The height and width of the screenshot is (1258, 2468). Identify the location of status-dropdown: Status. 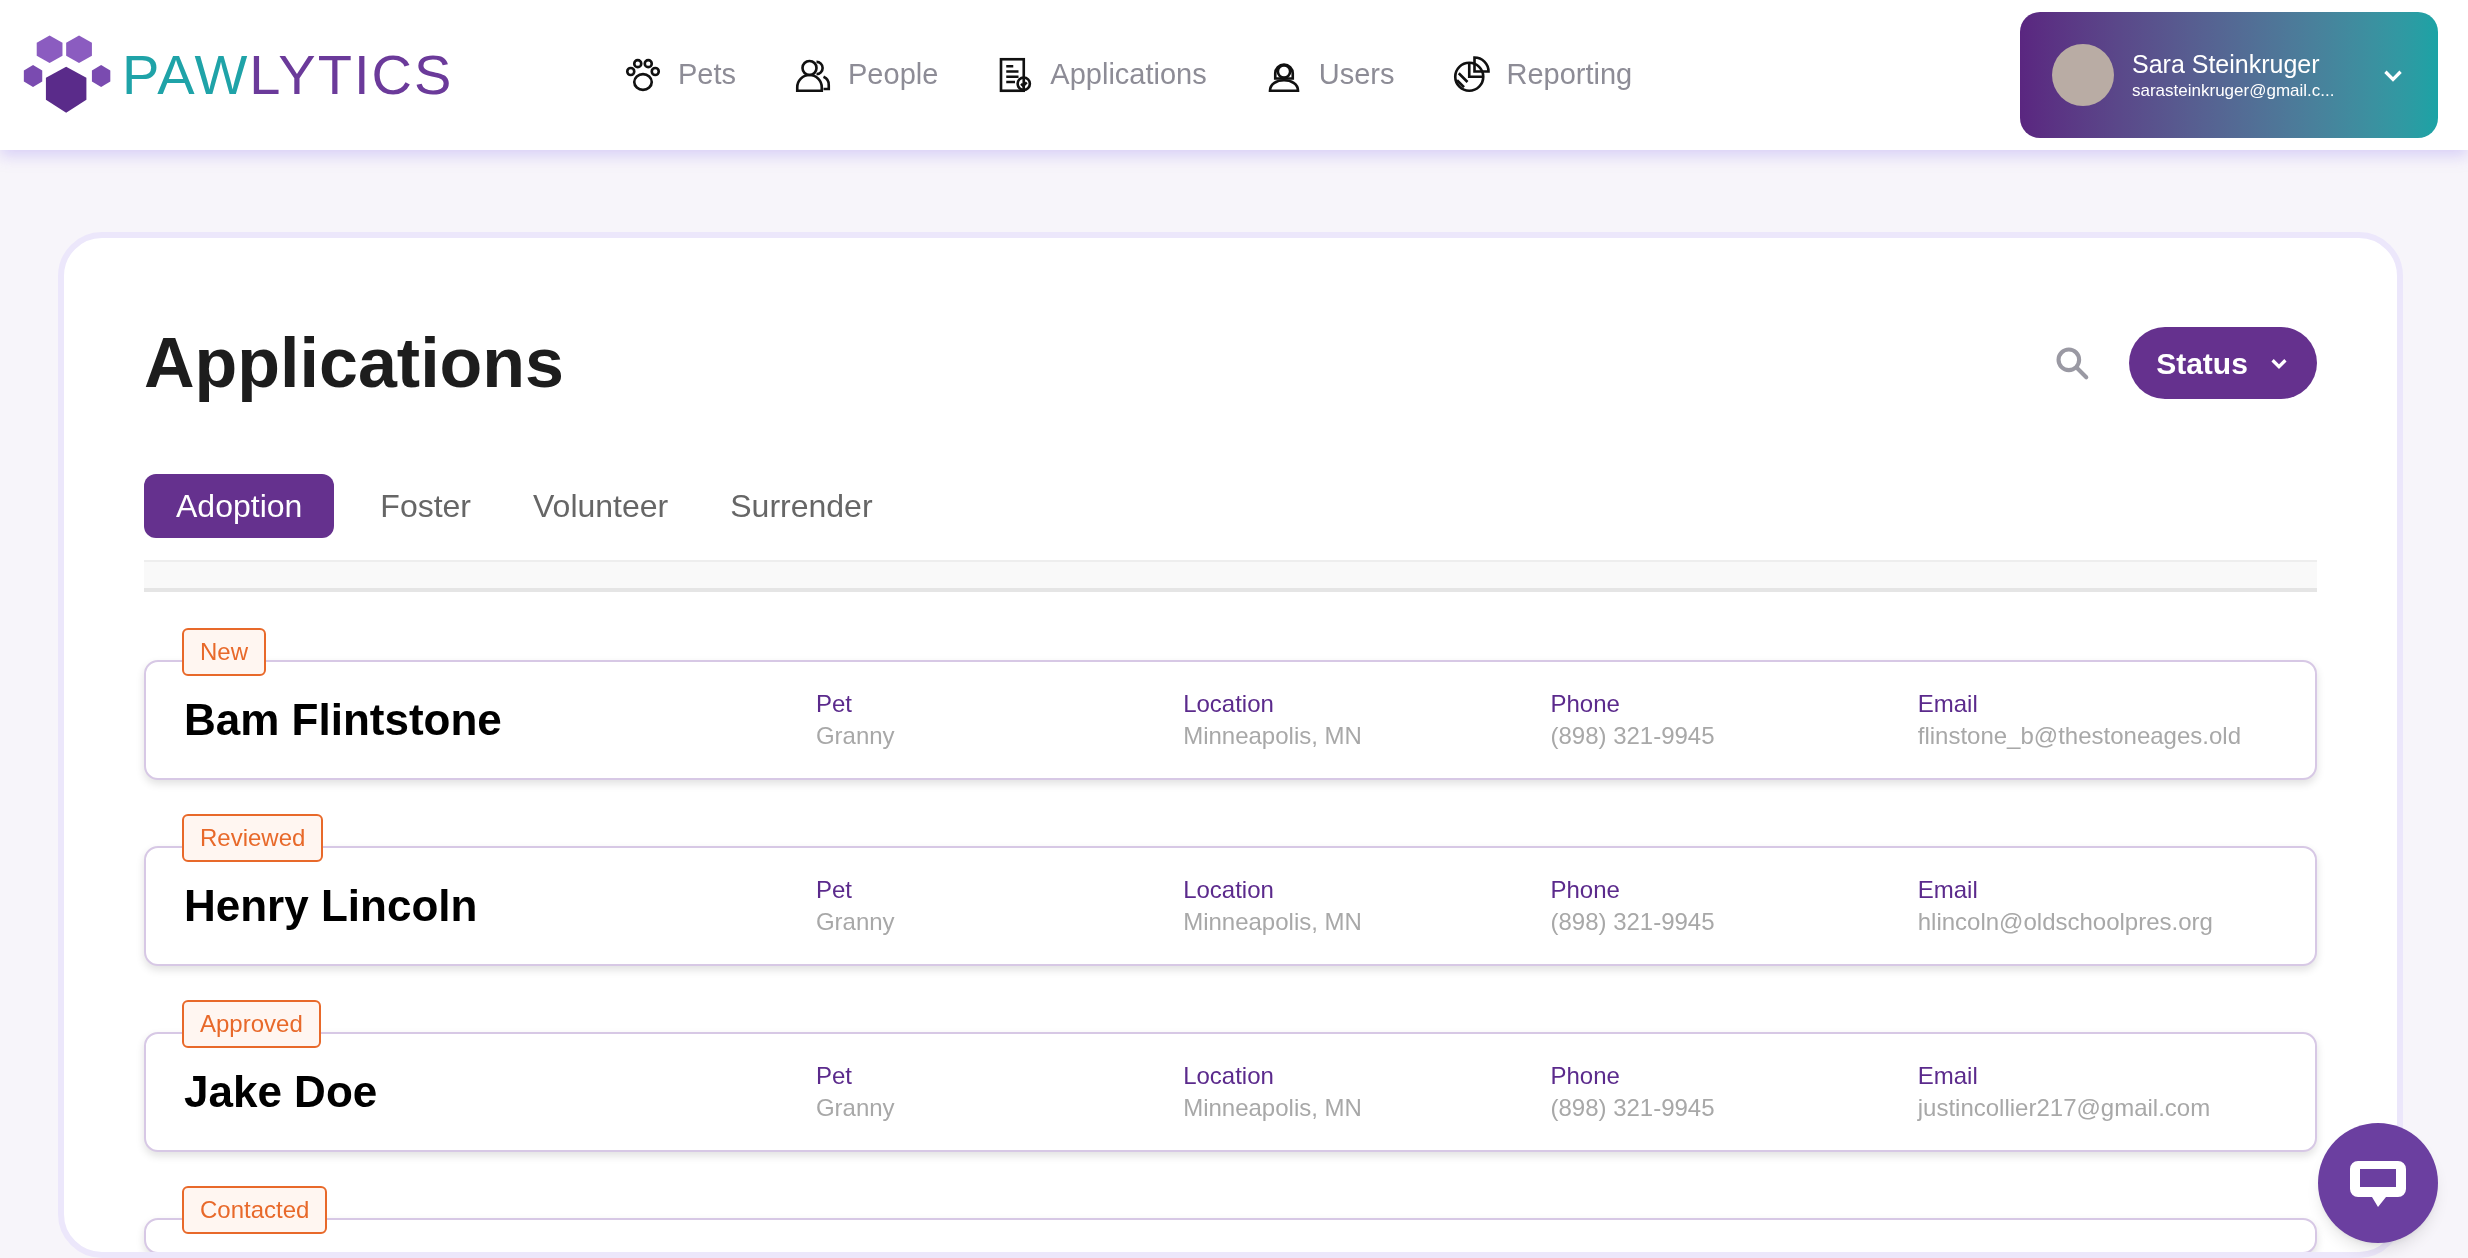
(2223, 363).